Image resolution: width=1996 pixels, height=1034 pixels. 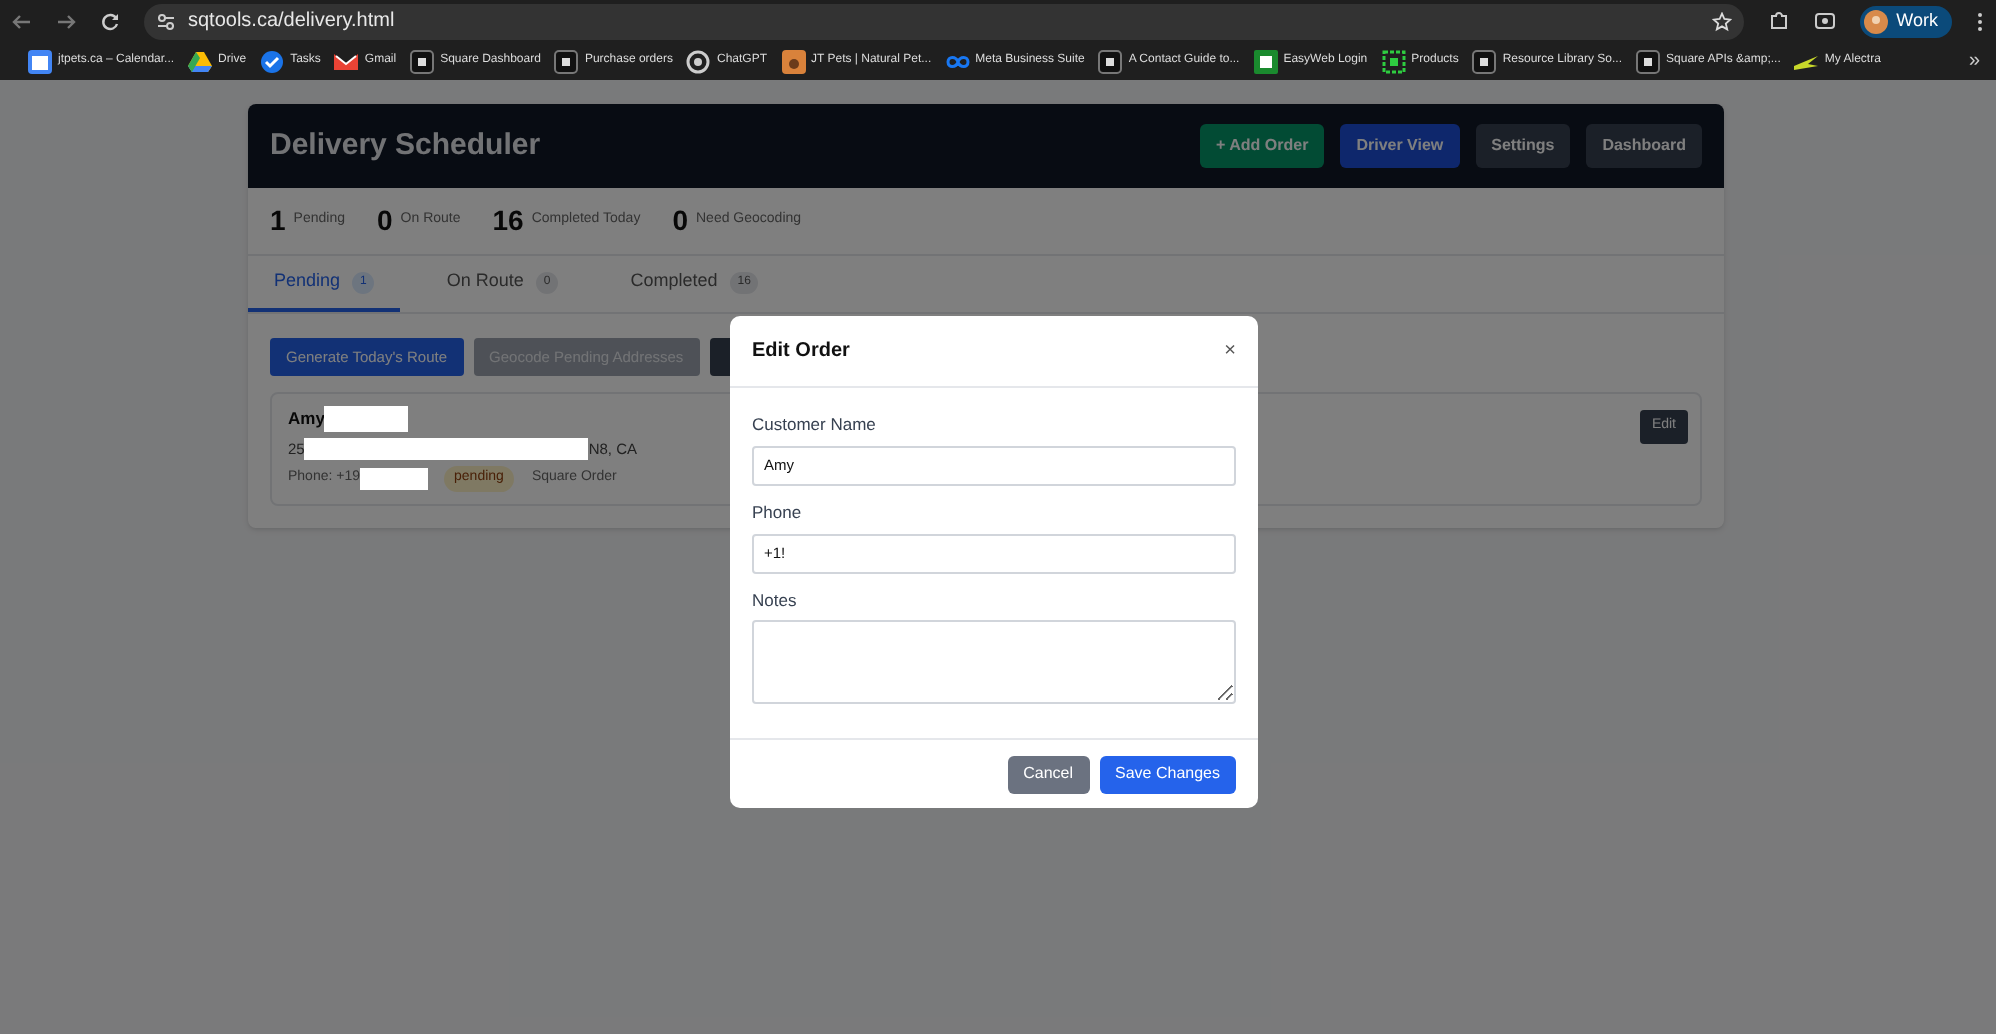 I want to click on close-button: ×, so click(x=1230, y=351).